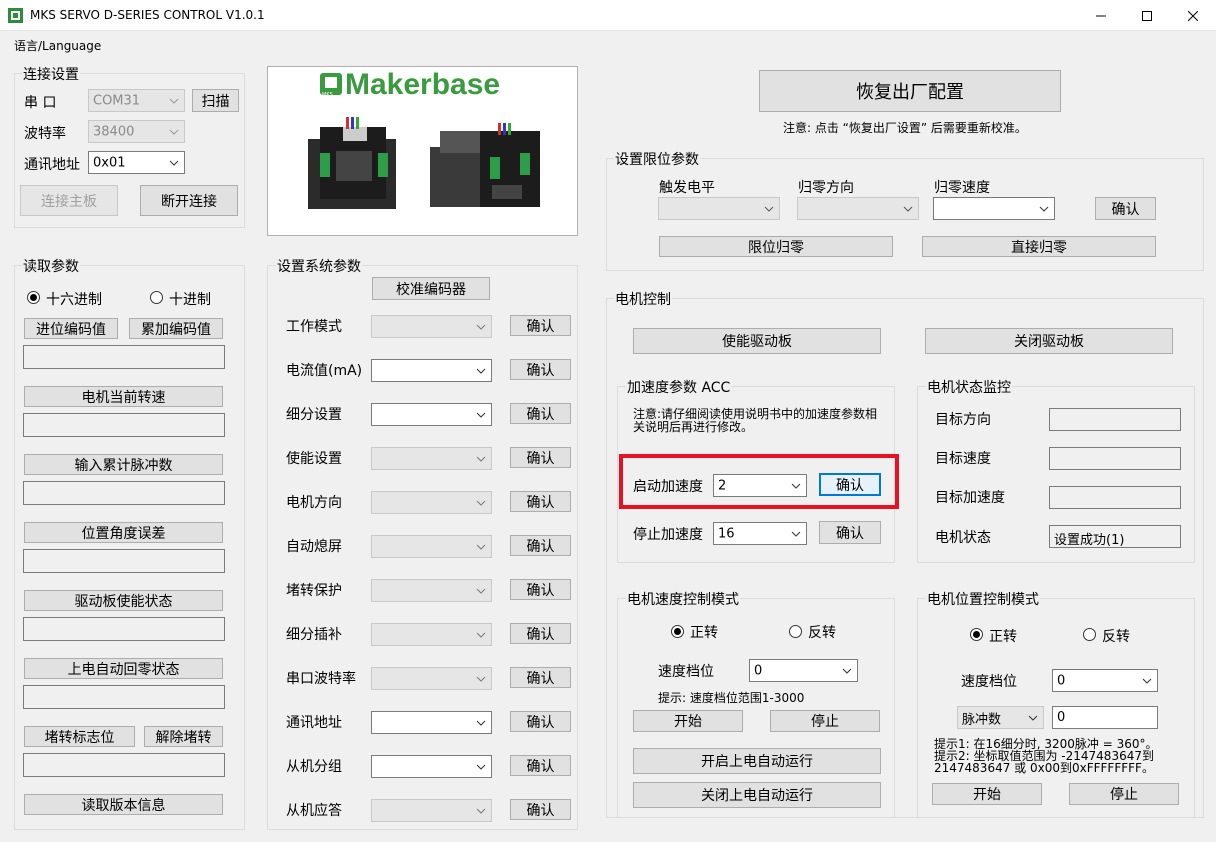 This screenshot has width=1216, height=842. Describe the element at coordinates (176, 328) in the screenshot. I see `accum-encoder-button: 累加编码值` at that location.